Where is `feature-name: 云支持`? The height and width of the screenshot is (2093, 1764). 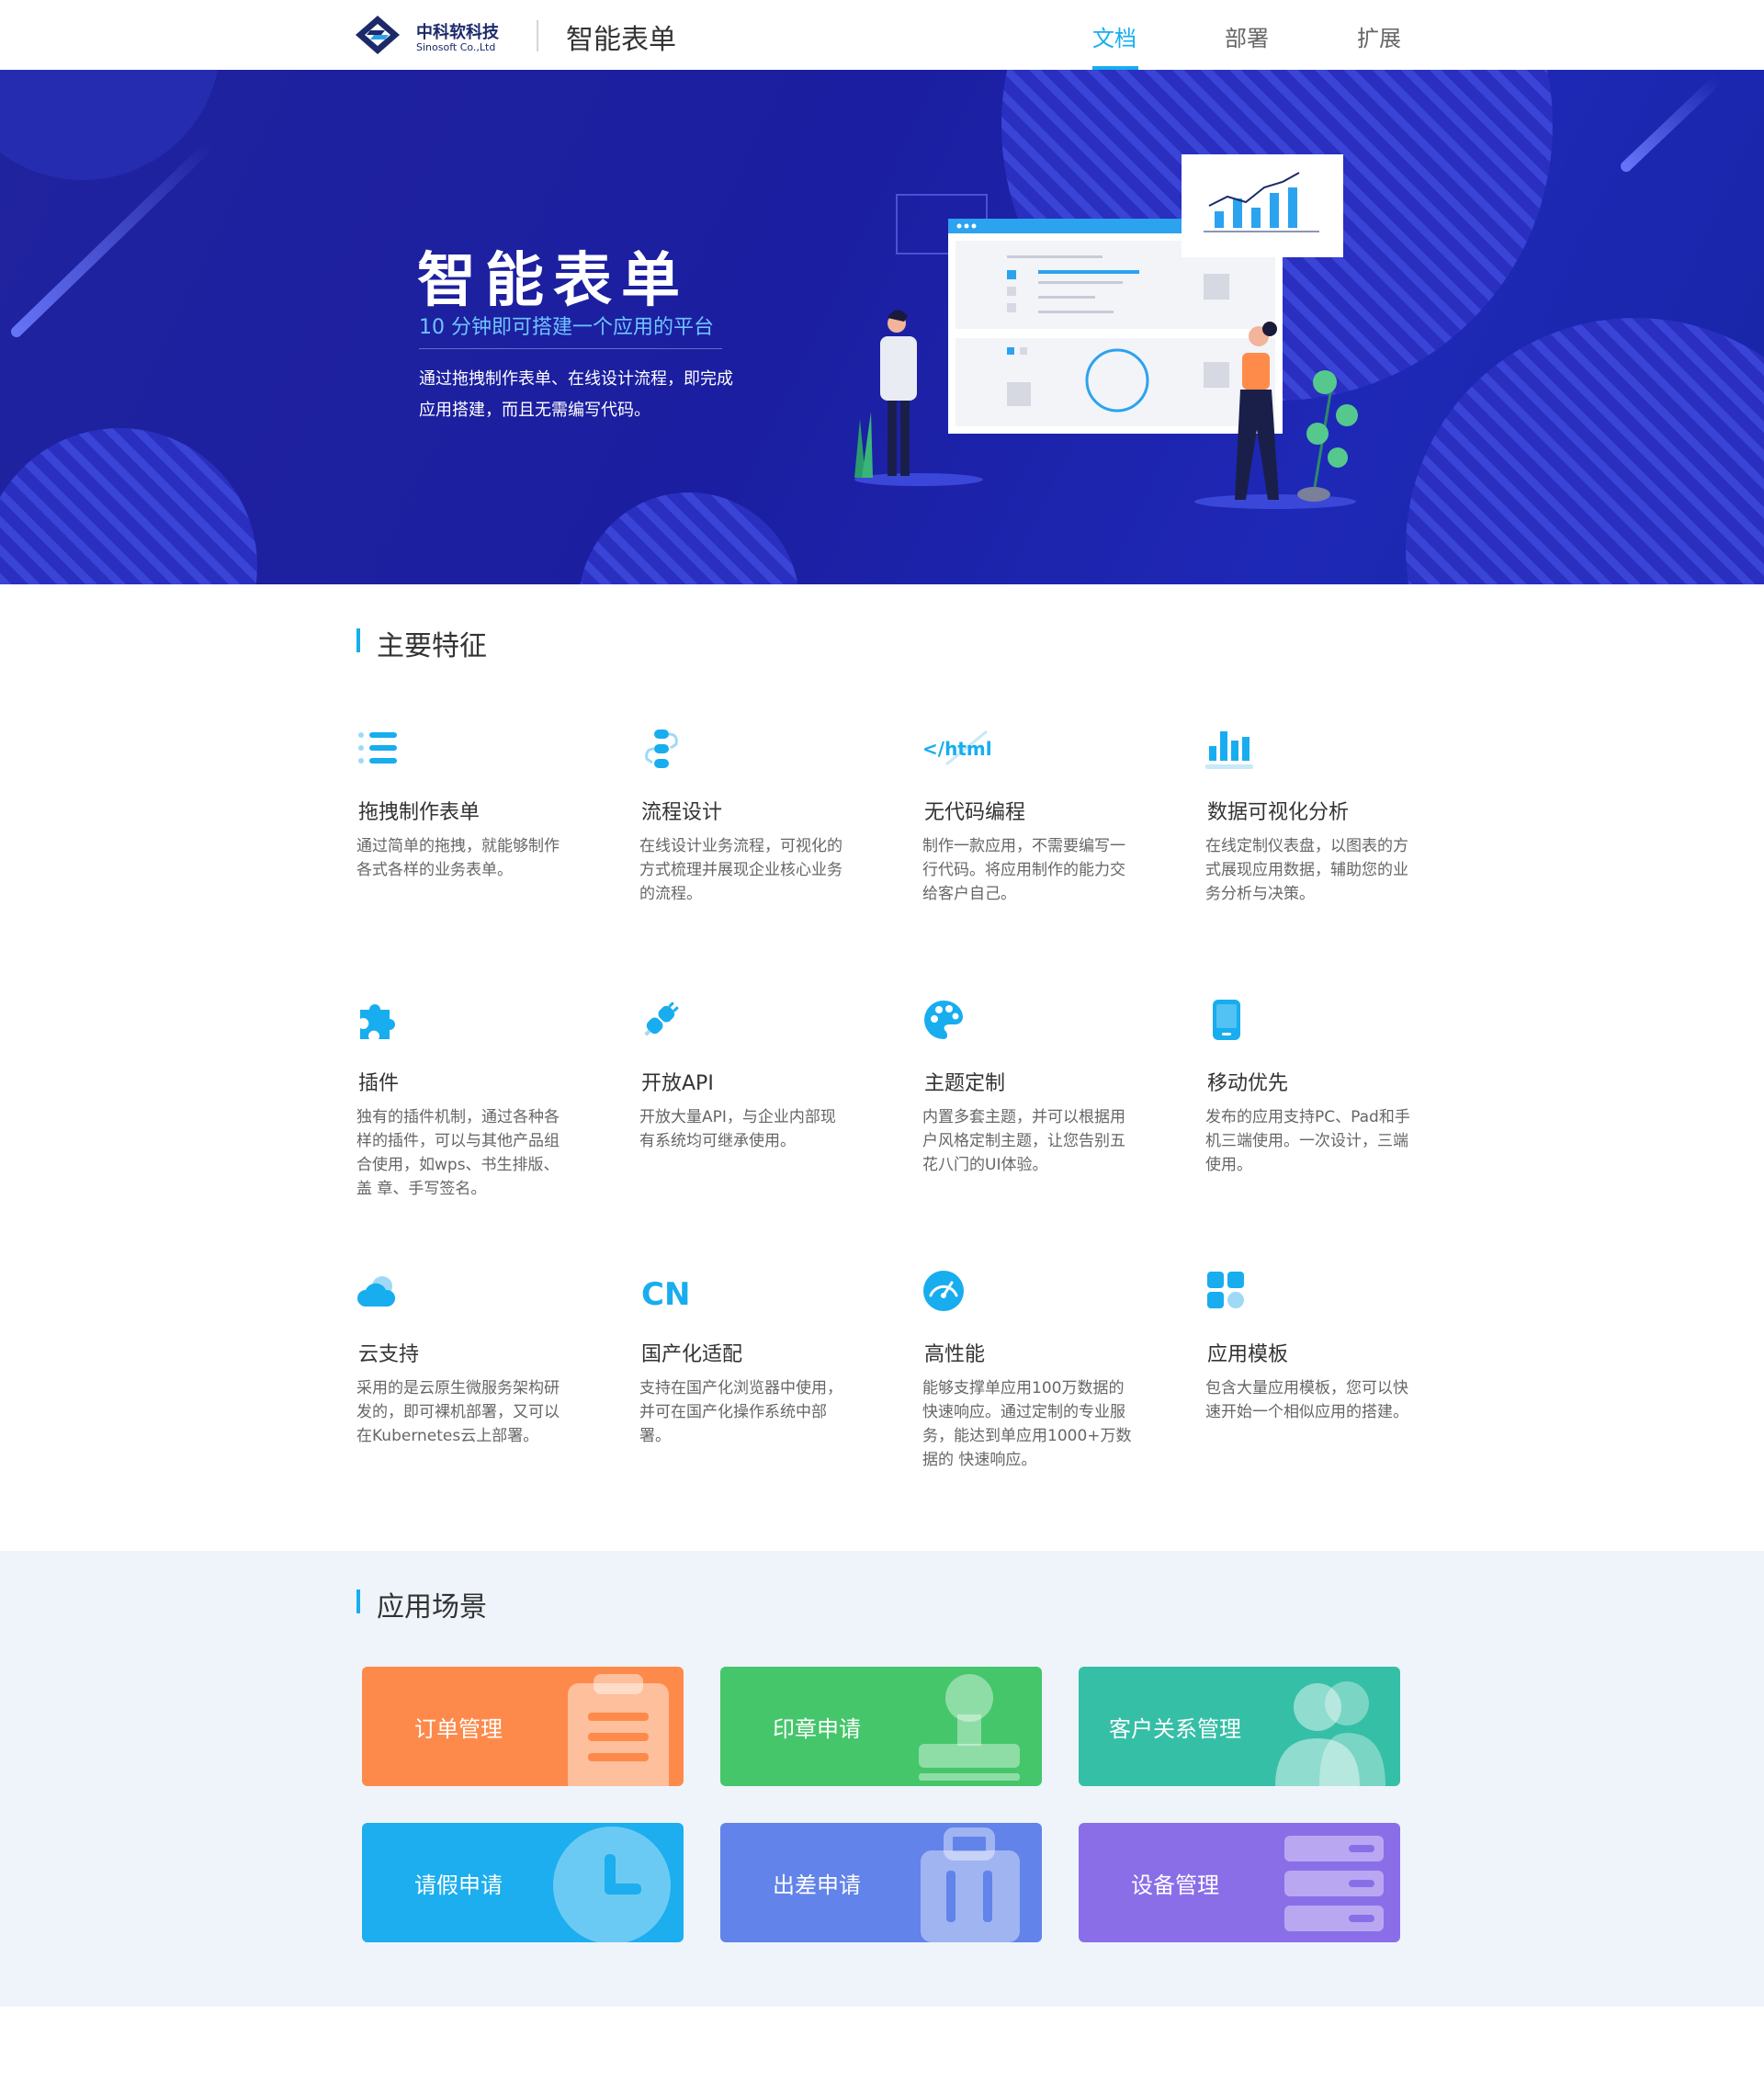
feature-name: 云支持 is located at coordinates (389, 1354).